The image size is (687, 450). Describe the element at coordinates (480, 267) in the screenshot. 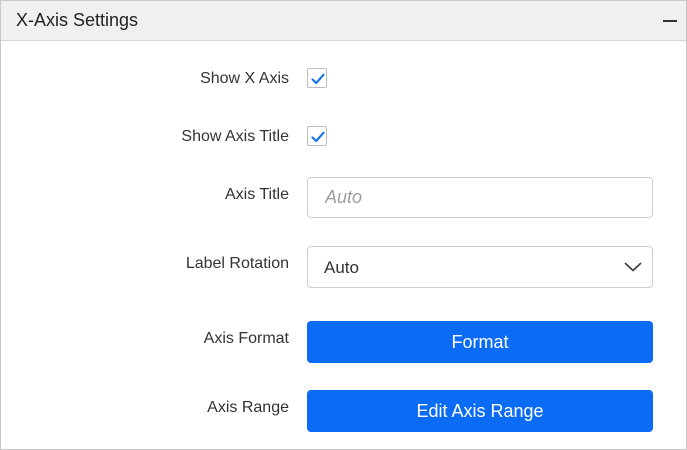

I see `label-rotation-dropdown: Auto` at that location.